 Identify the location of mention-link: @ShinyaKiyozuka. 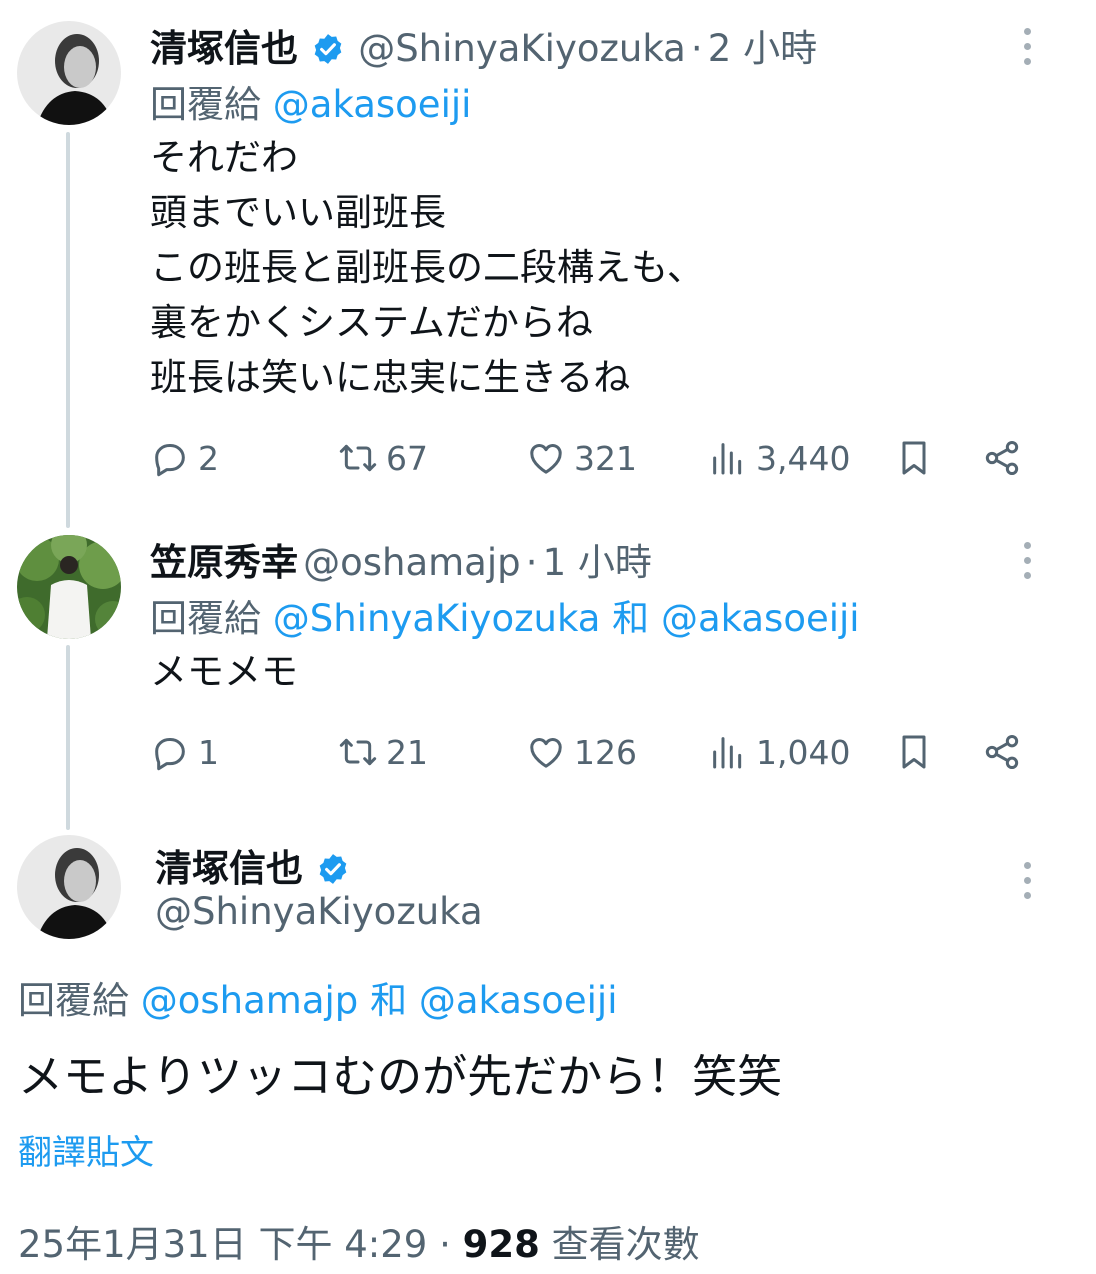
(437, 618).